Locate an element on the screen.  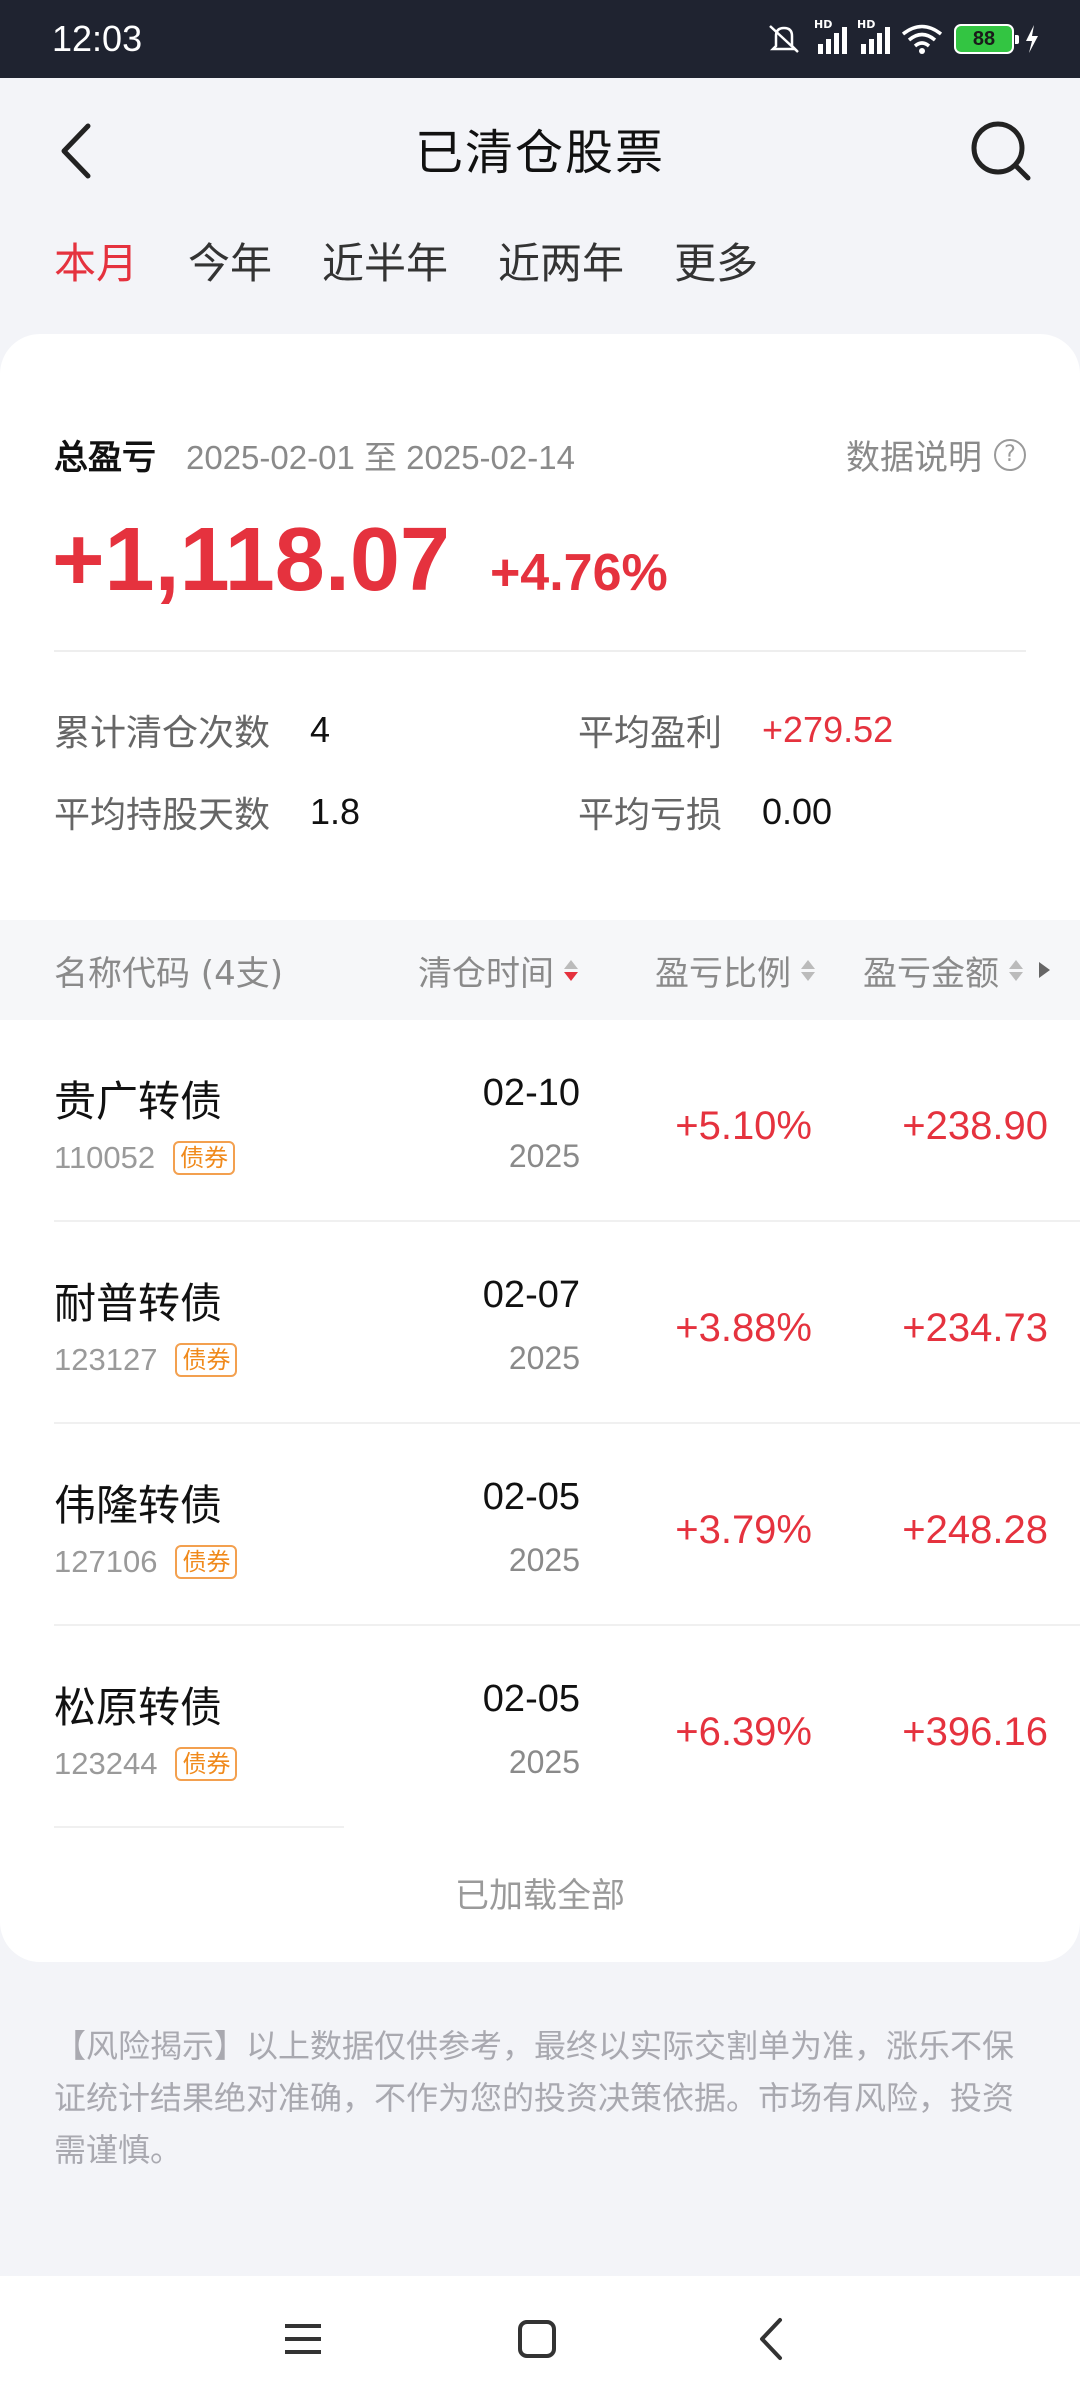
home-icon is located at coordinates (537, 2339).